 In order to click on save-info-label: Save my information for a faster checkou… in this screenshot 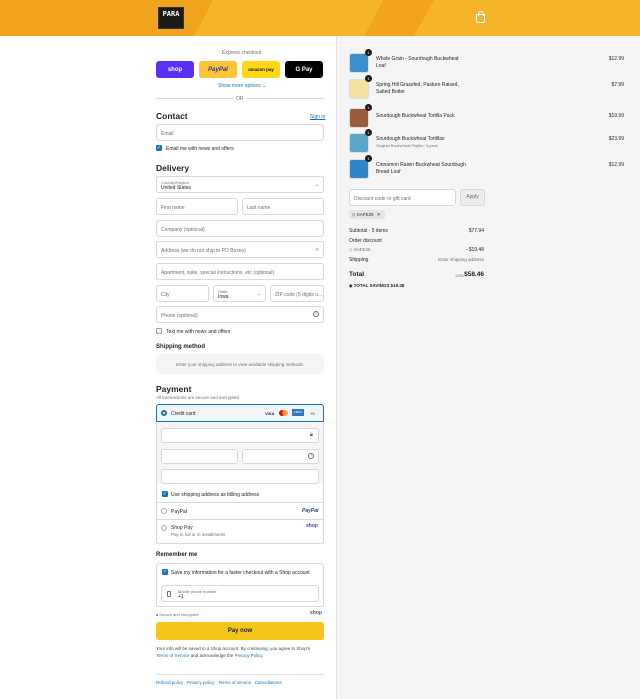, I will do `click(240, 573)`.